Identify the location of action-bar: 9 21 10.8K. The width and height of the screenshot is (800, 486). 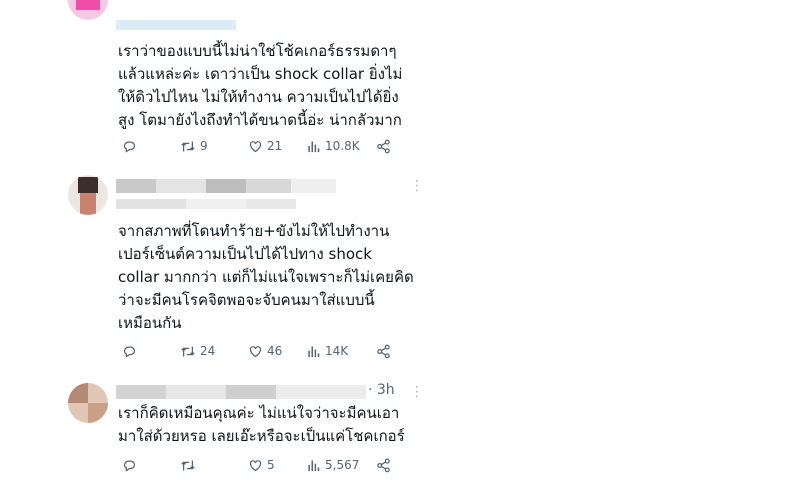
(272, 146).